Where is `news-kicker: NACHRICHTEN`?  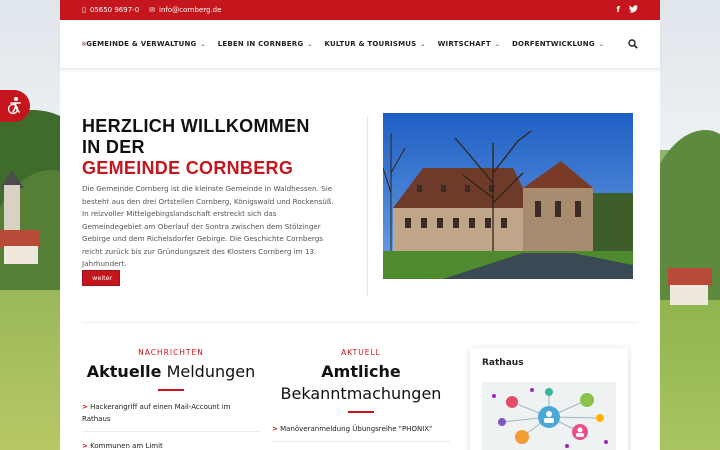 news-kicker: NACHRICHTEN is located at coordinates (171, 352).